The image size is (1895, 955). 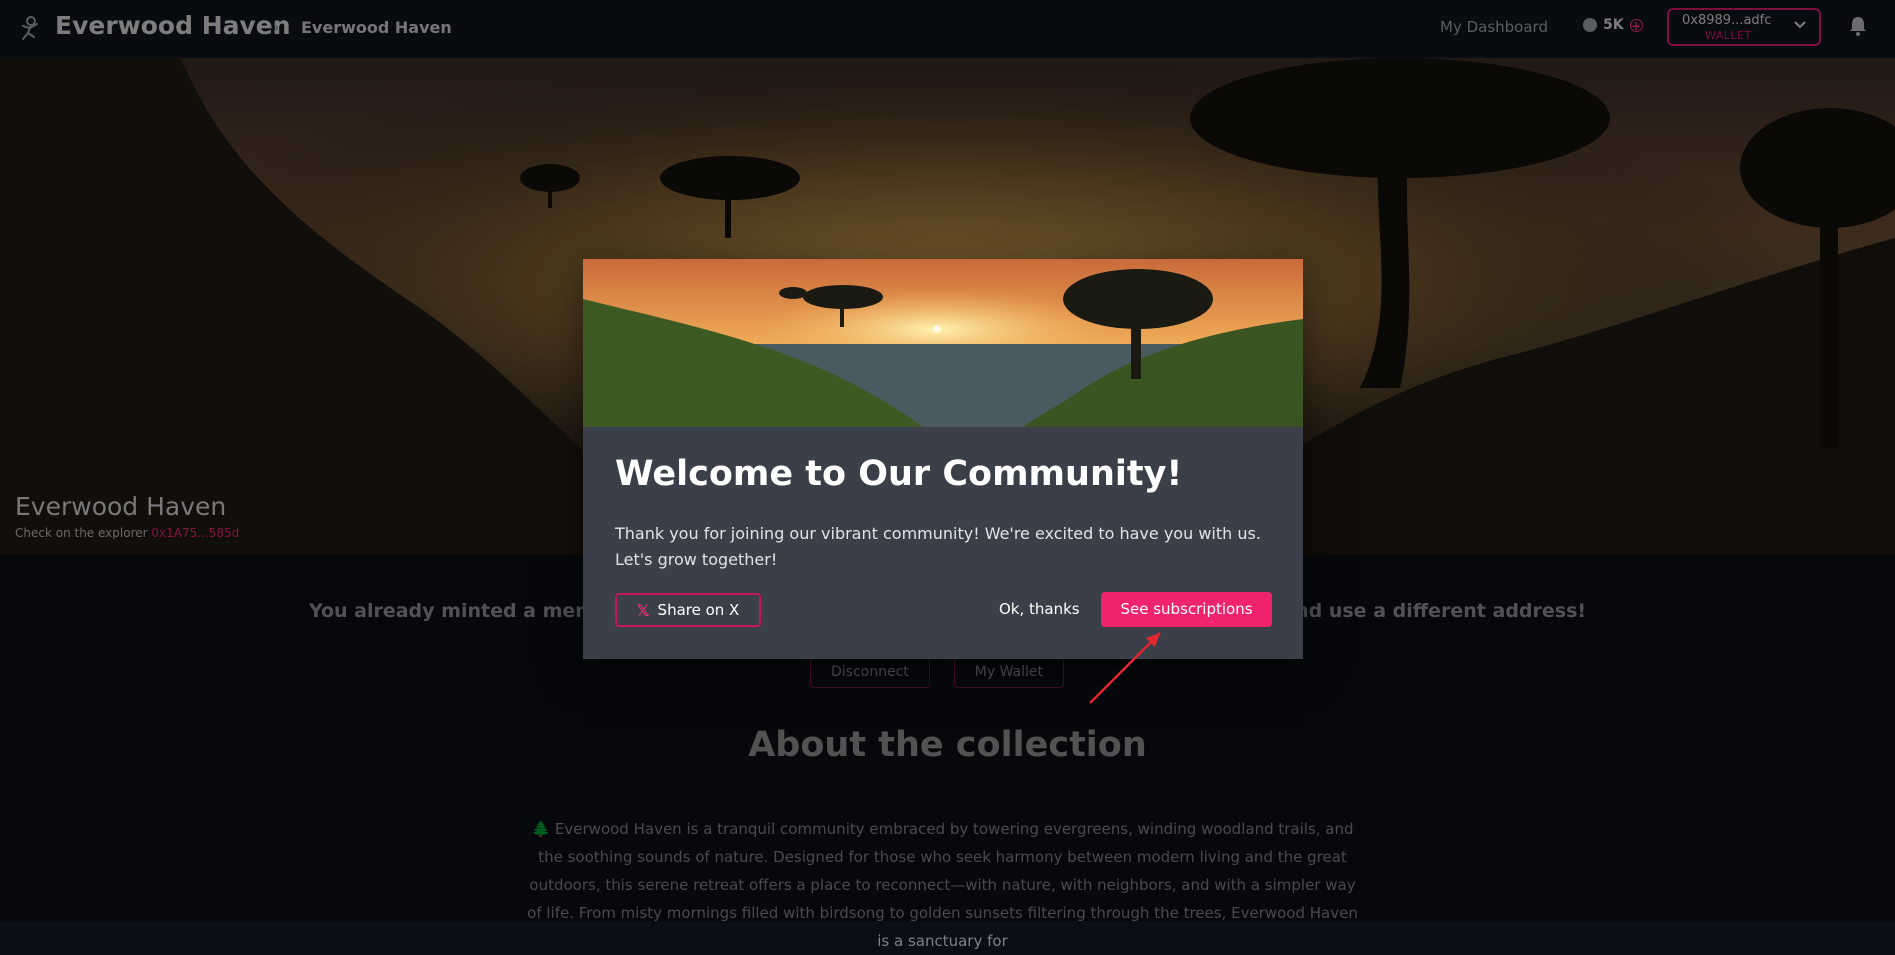 What do you see at coordinates (1125, 668) in the screenshot?
I see `annotation-arrow` at bounding box center [1125, 668].